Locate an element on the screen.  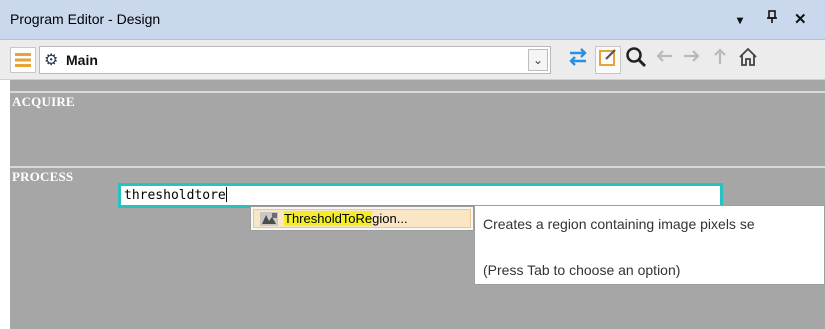
procedure-icon: ⚙ is located at coordinates (51, 60).